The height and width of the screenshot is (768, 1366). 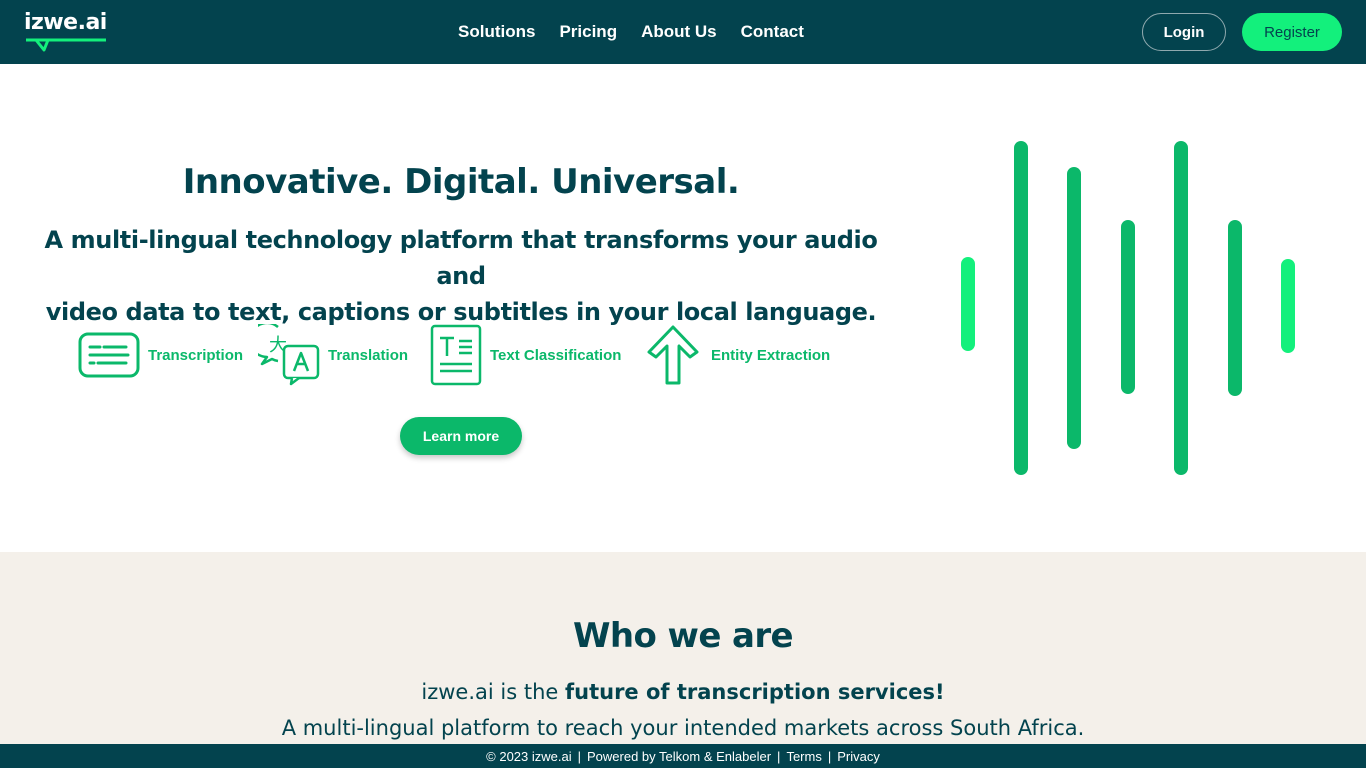 What do you see at coordinates (673, 355) in the screenshot?
I see `entity-extraction-icon` at bounding box center [673, 355].